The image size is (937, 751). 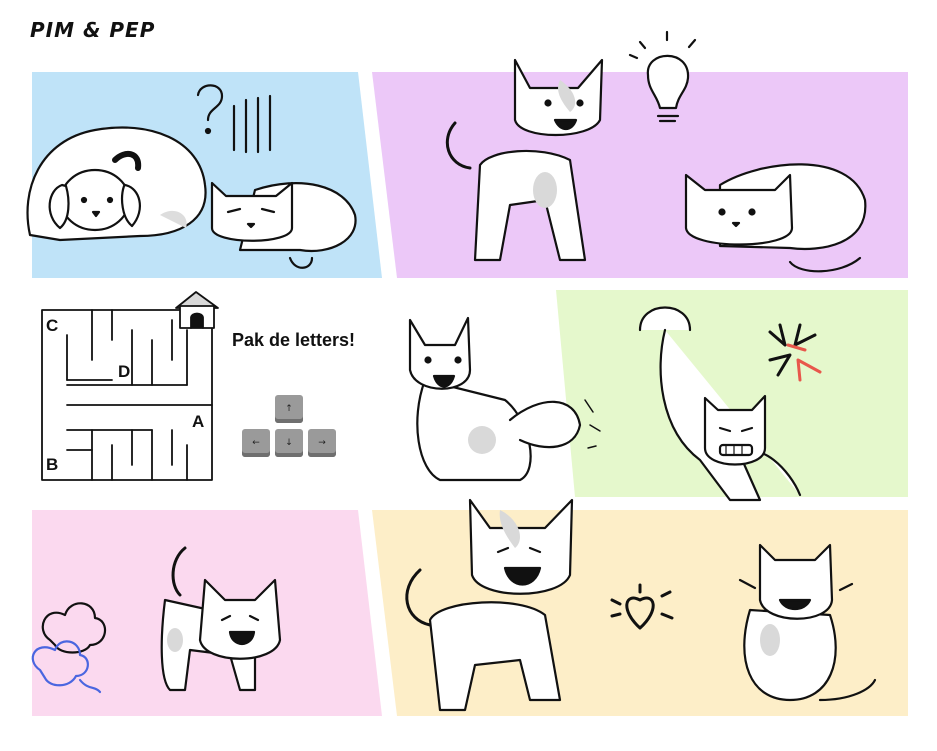 What do you see at coordinates (198, 422) in the screenshot?
I see `maze-letter-a: A` at bounding box center [198, 422].